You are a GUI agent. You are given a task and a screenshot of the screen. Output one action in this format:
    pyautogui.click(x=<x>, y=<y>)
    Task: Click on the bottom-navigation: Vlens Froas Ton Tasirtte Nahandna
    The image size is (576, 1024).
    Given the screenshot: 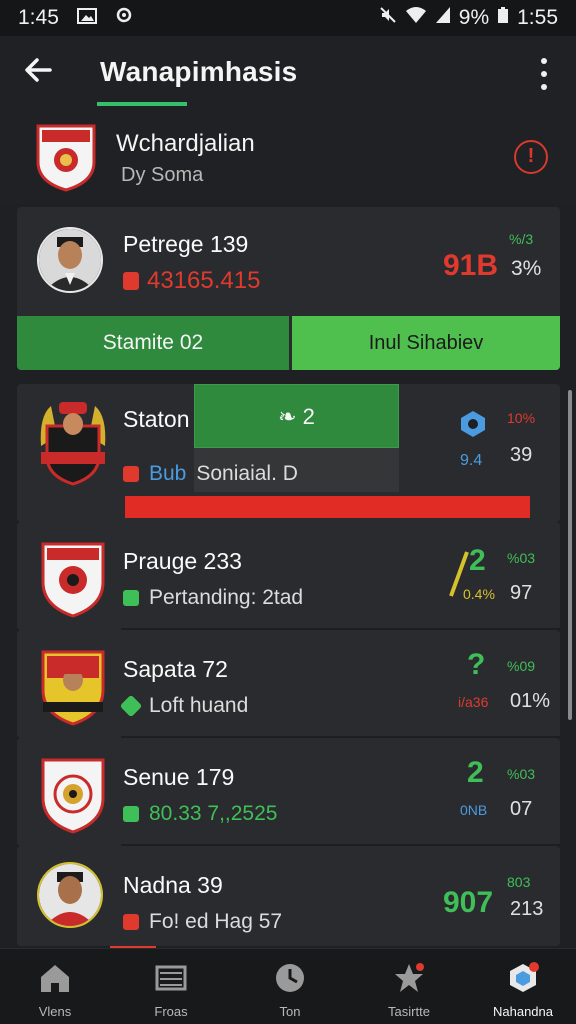 What is the action you would take?
    pyautogui.click(x=288, y=986)
    